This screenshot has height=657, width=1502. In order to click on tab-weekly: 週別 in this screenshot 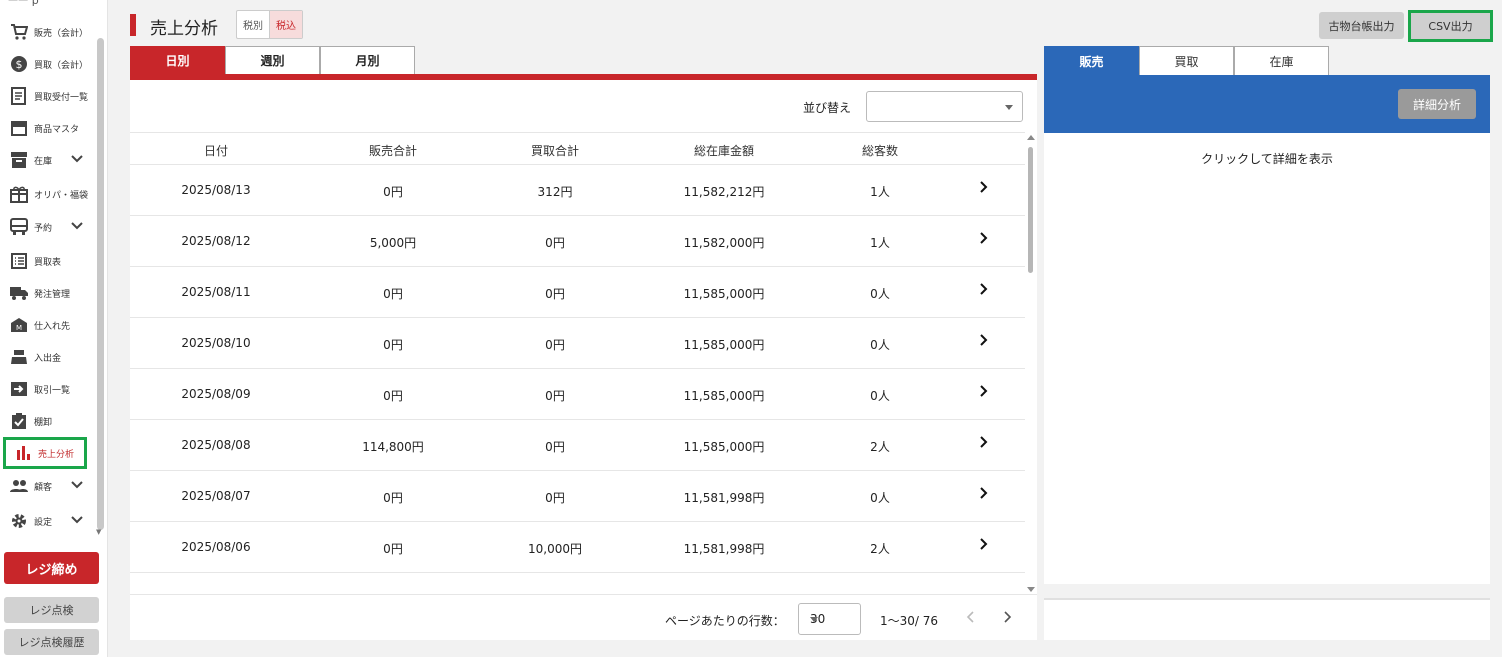, I will do `click(272, 60)`.